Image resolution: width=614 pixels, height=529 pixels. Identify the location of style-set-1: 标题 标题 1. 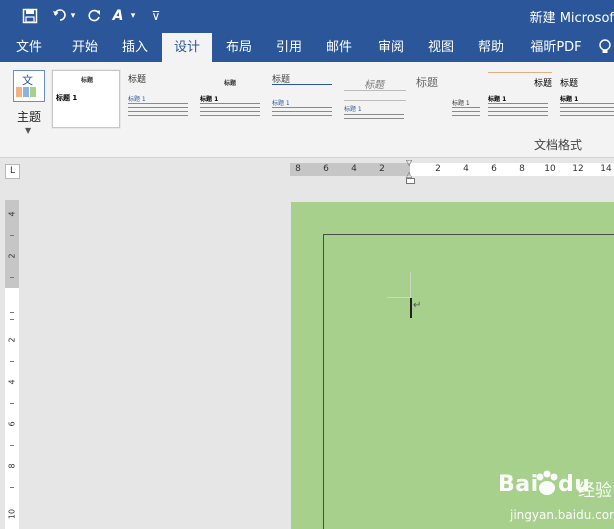
(86, 99).